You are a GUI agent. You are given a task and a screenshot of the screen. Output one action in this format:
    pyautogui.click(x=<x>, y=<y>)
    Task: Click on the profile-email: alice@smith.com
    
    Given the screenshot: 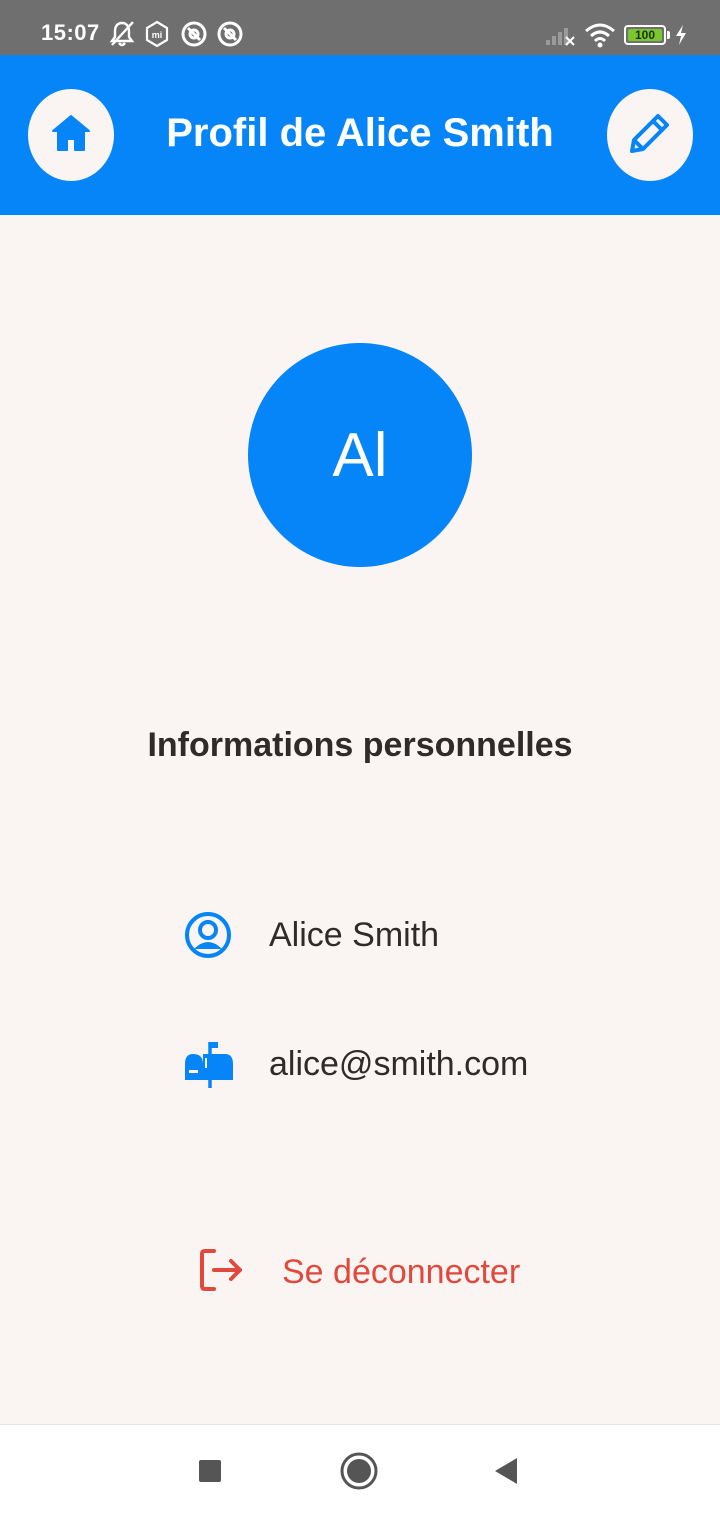 What is the action you would take?
    pyautogui.click(x=399, y=1063)
    